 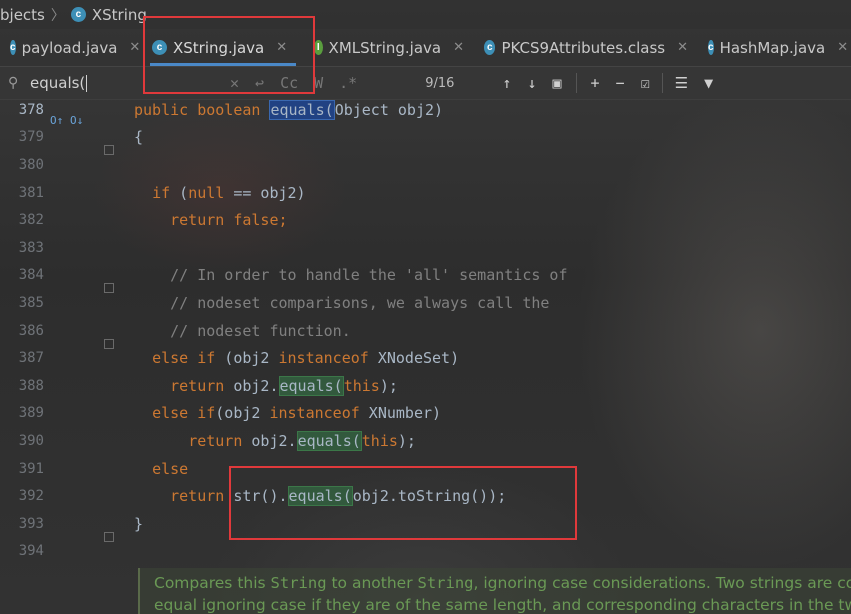 What do you see at coordinates (425, 193) in the screenshot?
I see `code-line: 381 if (null == obj2)` at bounding box center [425, 193].